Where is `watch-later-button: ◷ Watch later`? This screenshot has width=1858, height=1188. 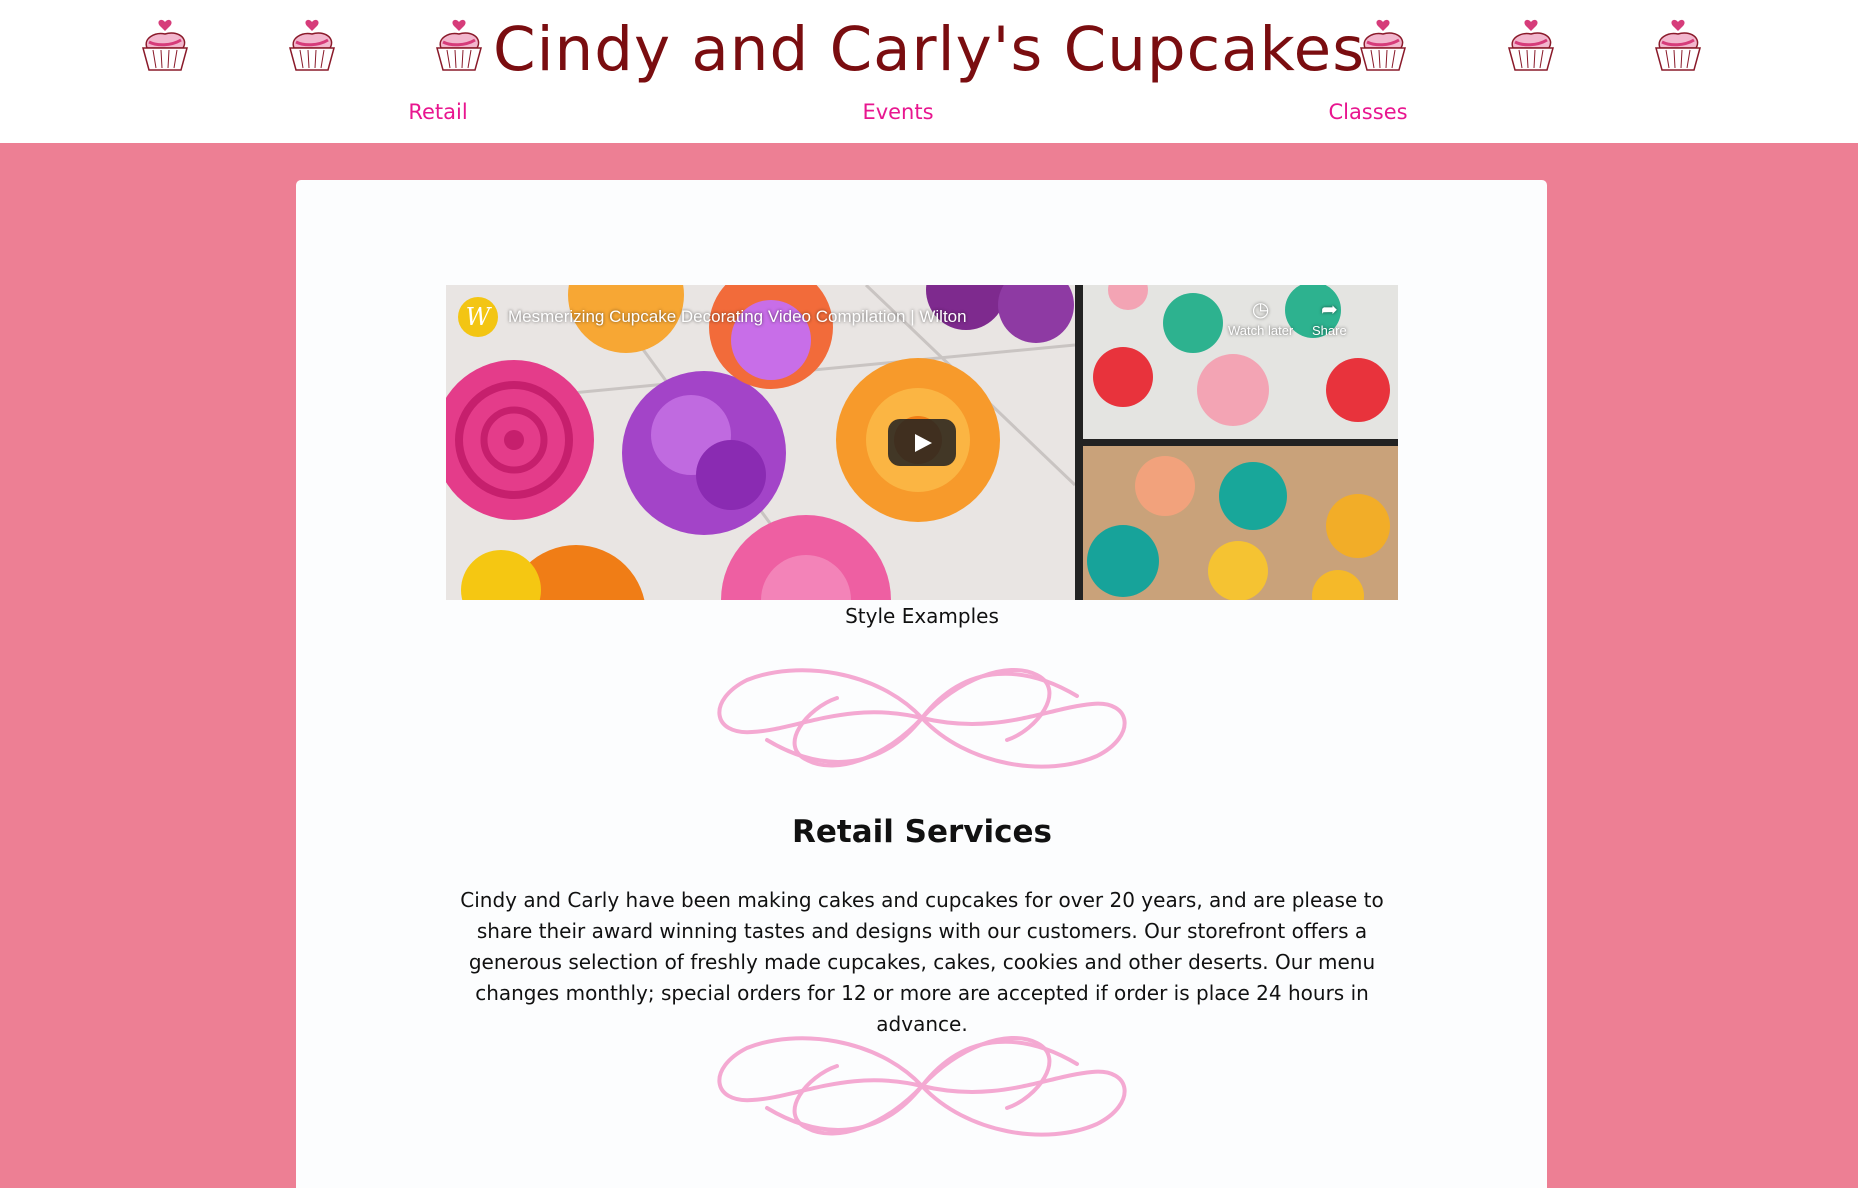 watch-later-button: ◷ Watch later is located at coordinates (1260, 317).